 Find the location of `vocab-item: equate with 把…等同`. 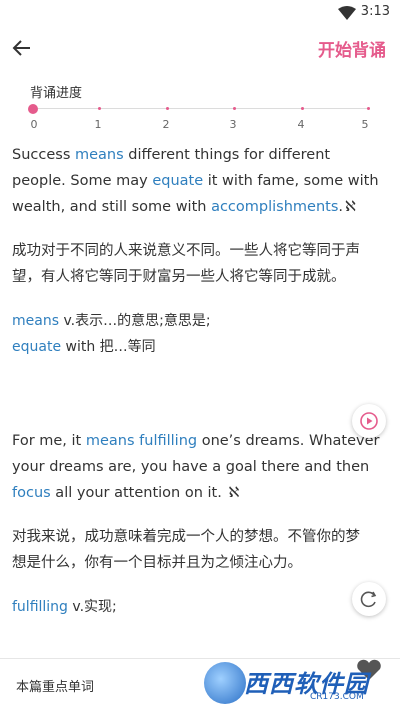

vocab-item: equate with 把…等同 is located at coordinates (200, 347).